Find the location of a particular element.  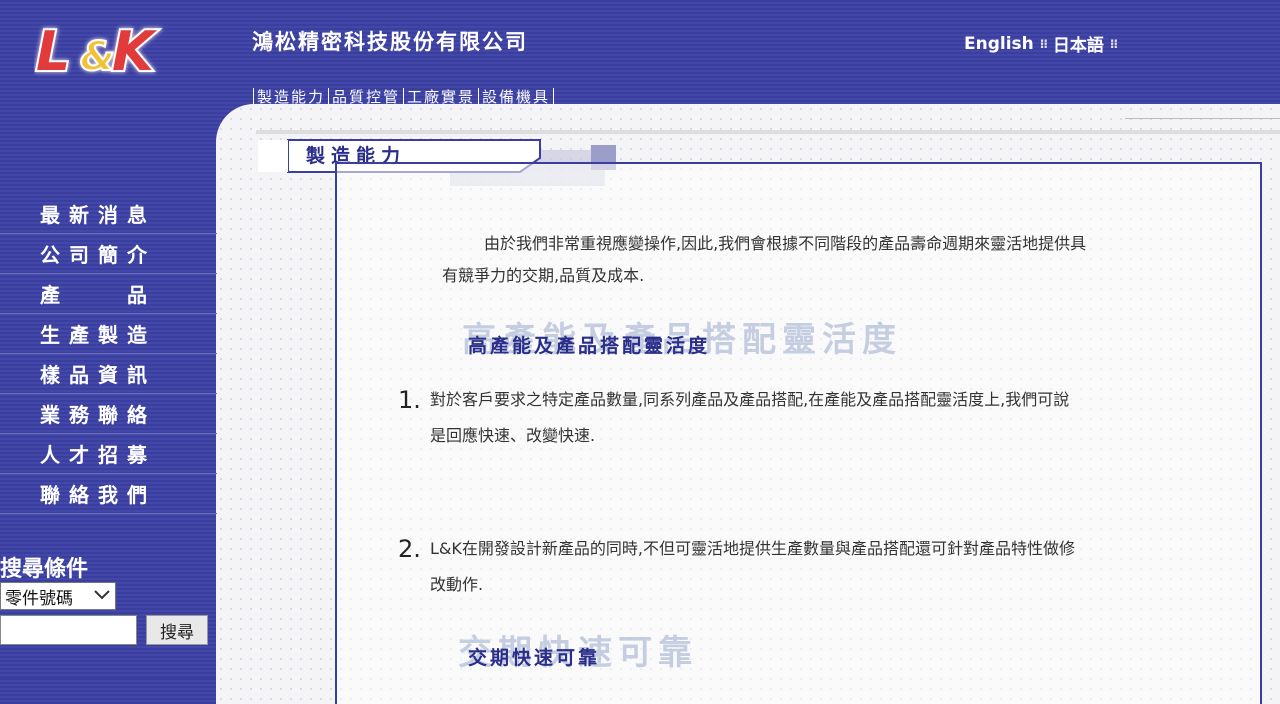

menu-item-about: 公司簡介 is located at coordinates (108, 254).